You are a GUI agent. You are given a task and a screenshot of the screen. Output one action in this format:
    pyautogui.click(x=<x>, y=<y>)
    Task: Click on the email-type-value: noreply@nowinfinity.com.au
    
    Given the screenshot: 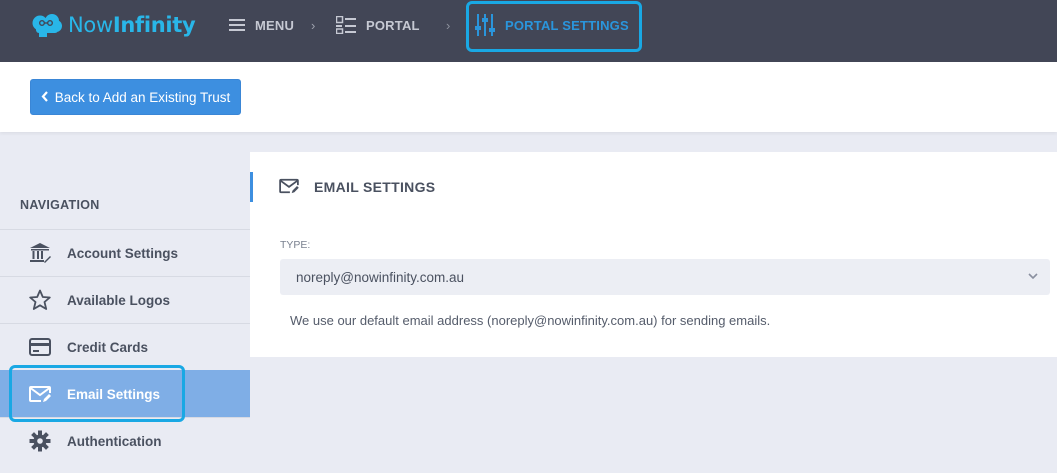 What is the action you would take?
    pyautogui.click(x=380, y=277)
    